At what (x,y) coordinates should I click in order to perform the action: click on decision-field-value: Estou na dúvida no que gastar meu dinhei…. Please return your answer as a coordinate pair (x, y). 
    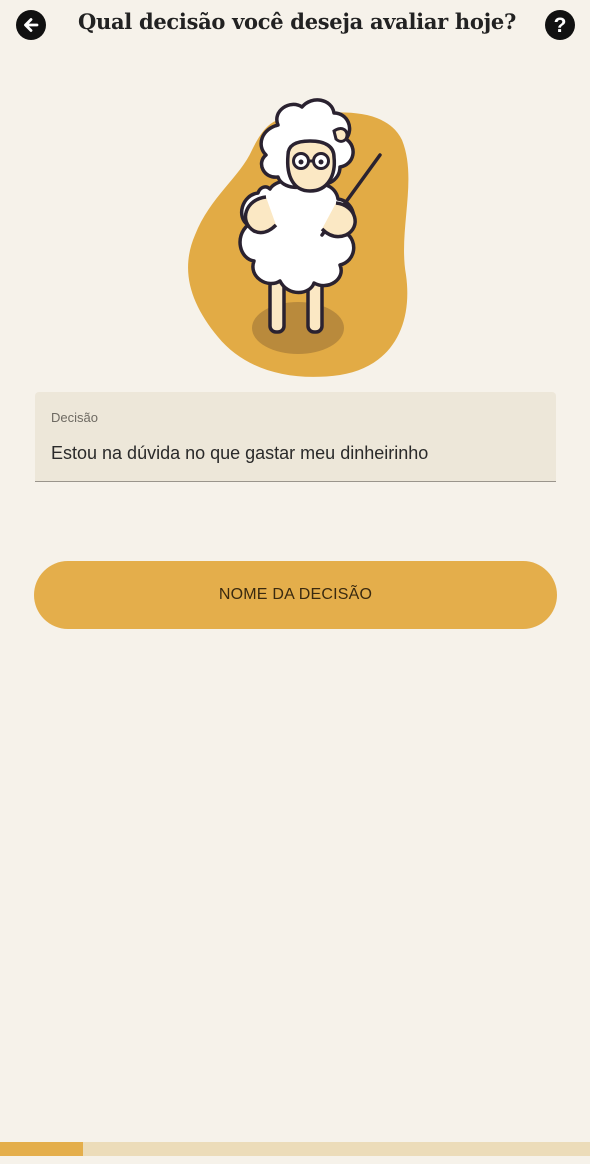
    Looking at the image, I should click on (239, 453).